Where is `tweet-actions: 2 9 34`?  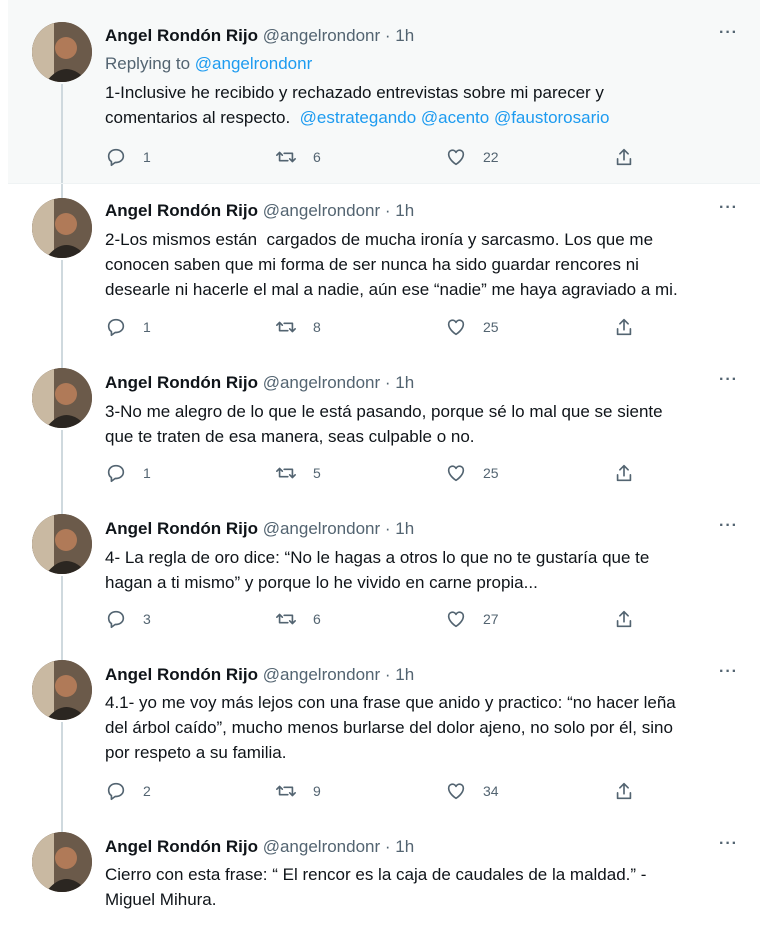
tweet-actions: 2 9 34 is located at coordinates (385, 791).